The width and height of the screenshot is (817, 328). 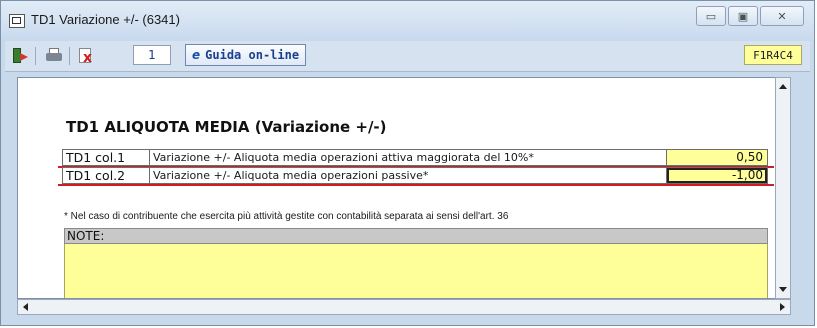 What do you see at coordinates (17, 21) in the screenshot?
I see `app-icon` at bounding box center [17, 21].